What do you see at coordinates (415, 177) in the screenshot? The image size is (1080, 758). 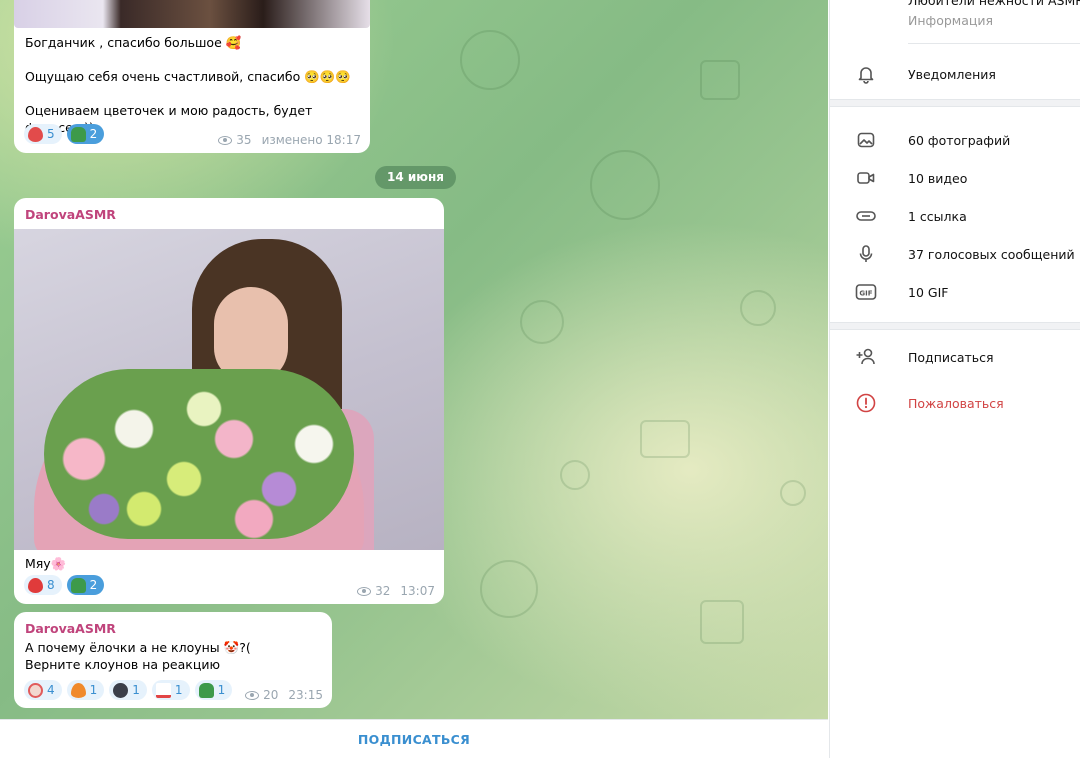 I see `date-separator: 14 июня` at bounding box center [415, 177].